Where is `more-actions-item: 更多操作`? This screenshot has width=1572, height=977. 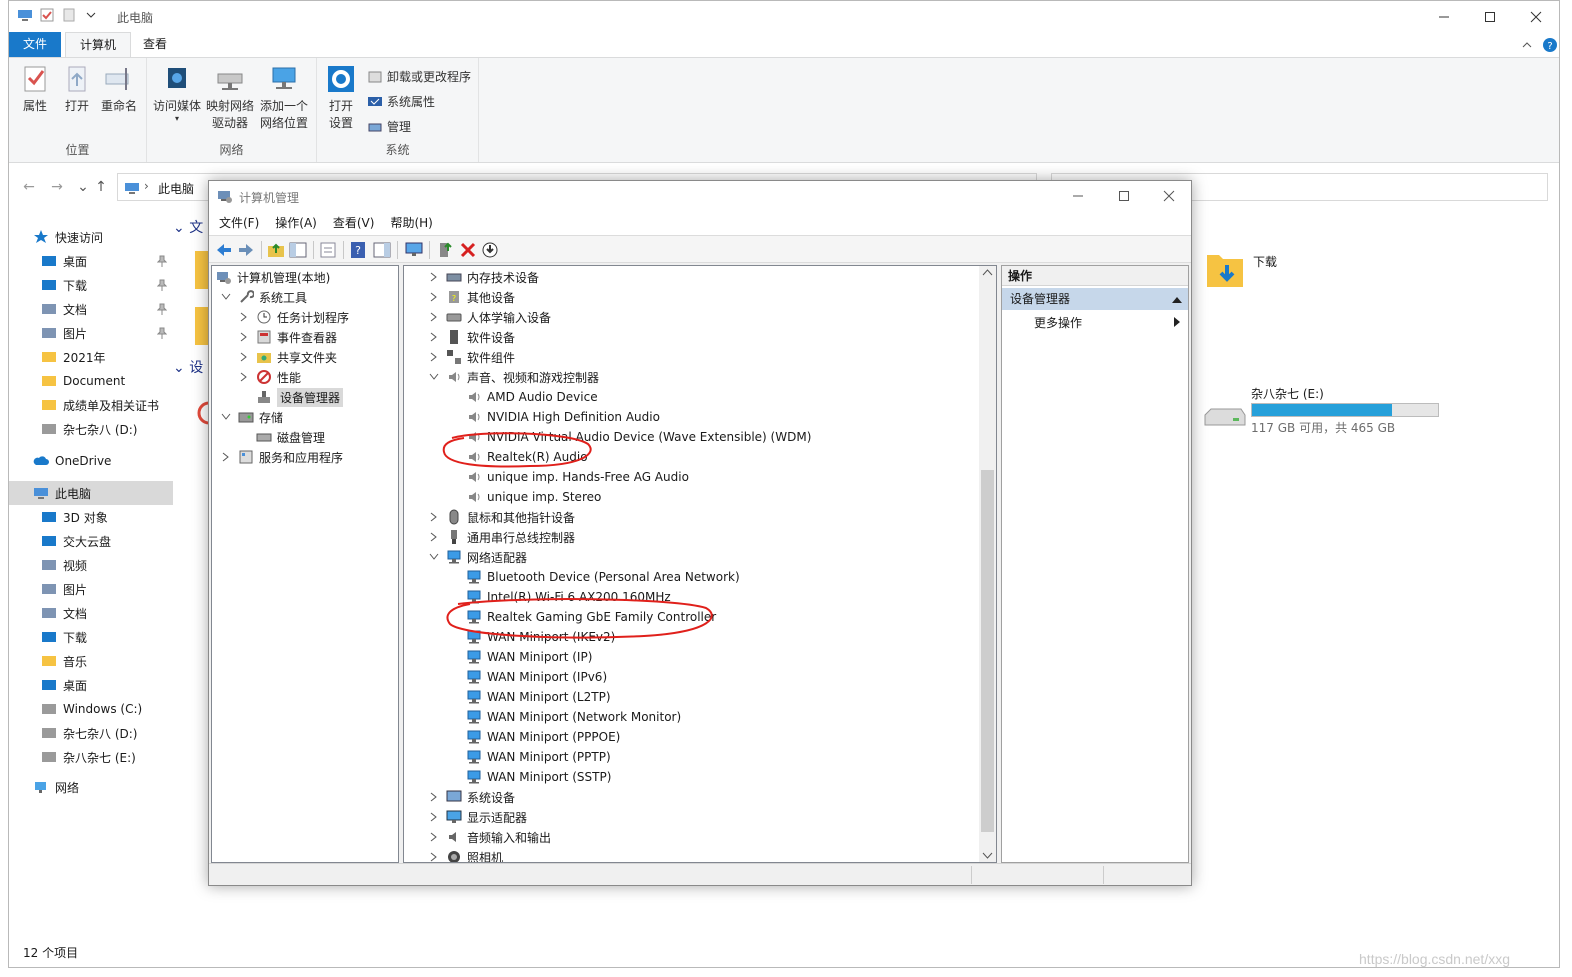
more-actions-item: 更多操作 is located at coordinates (1058, 322).